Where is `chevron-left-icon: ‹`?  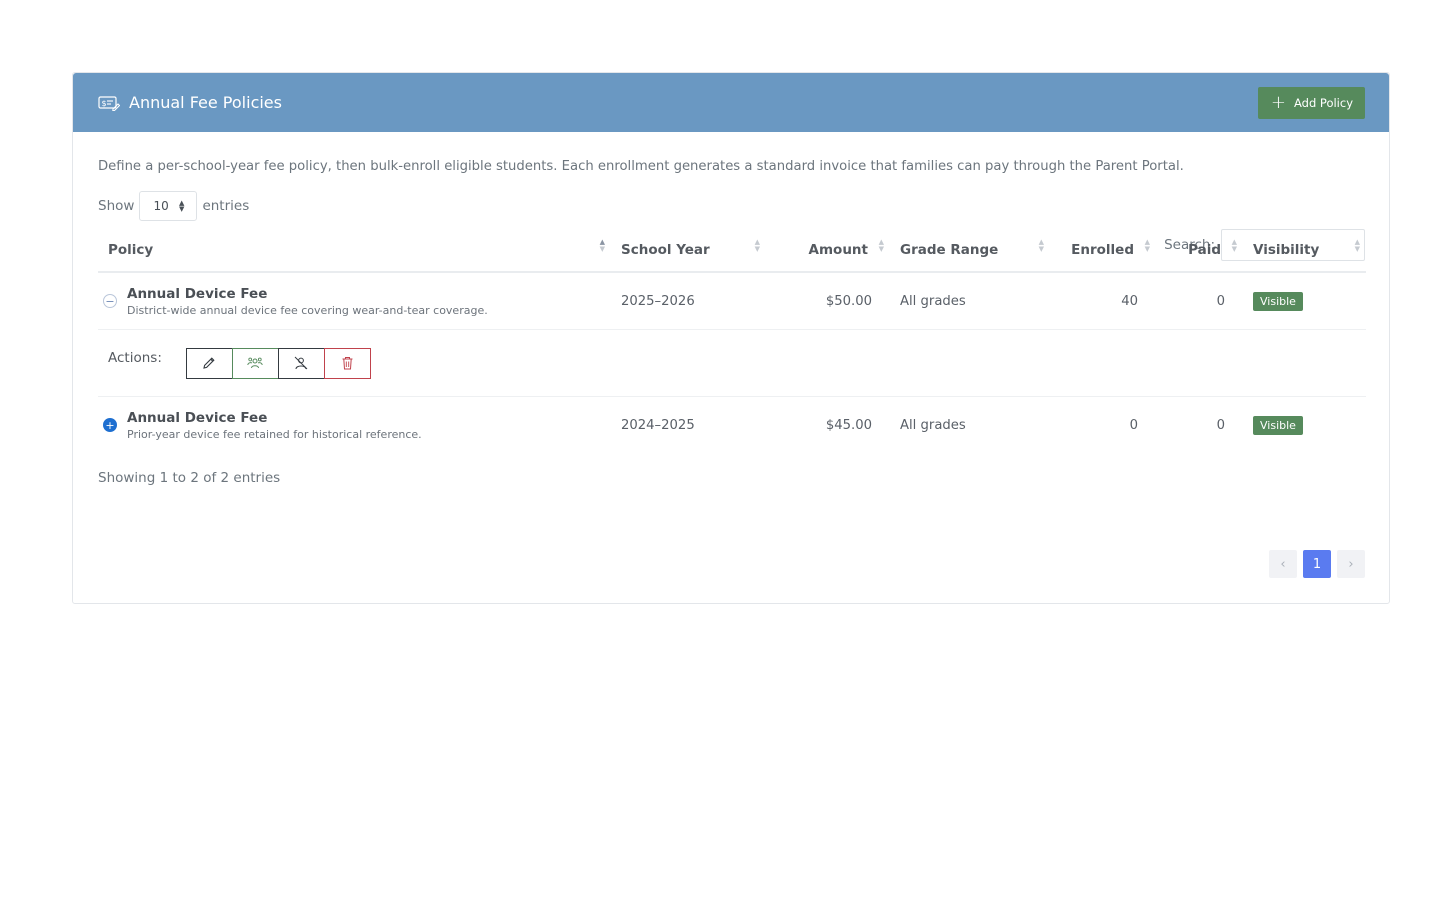 chevron-left-icon: ‹ is located at coordinates (1283, 564).